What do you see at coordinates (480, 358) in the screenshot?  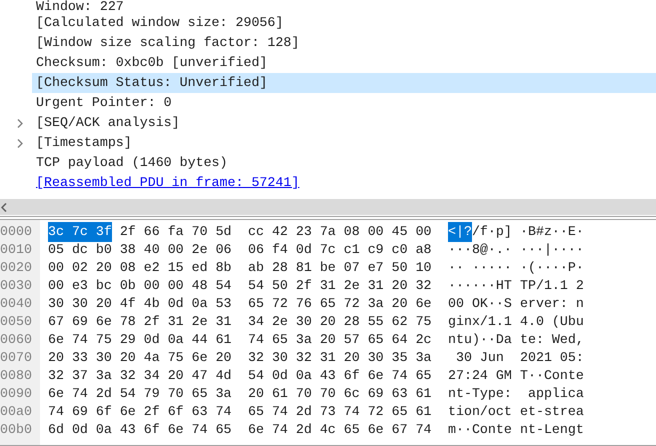 I see `ascii-text: 30 Jun` at bounding box center [480, 358].